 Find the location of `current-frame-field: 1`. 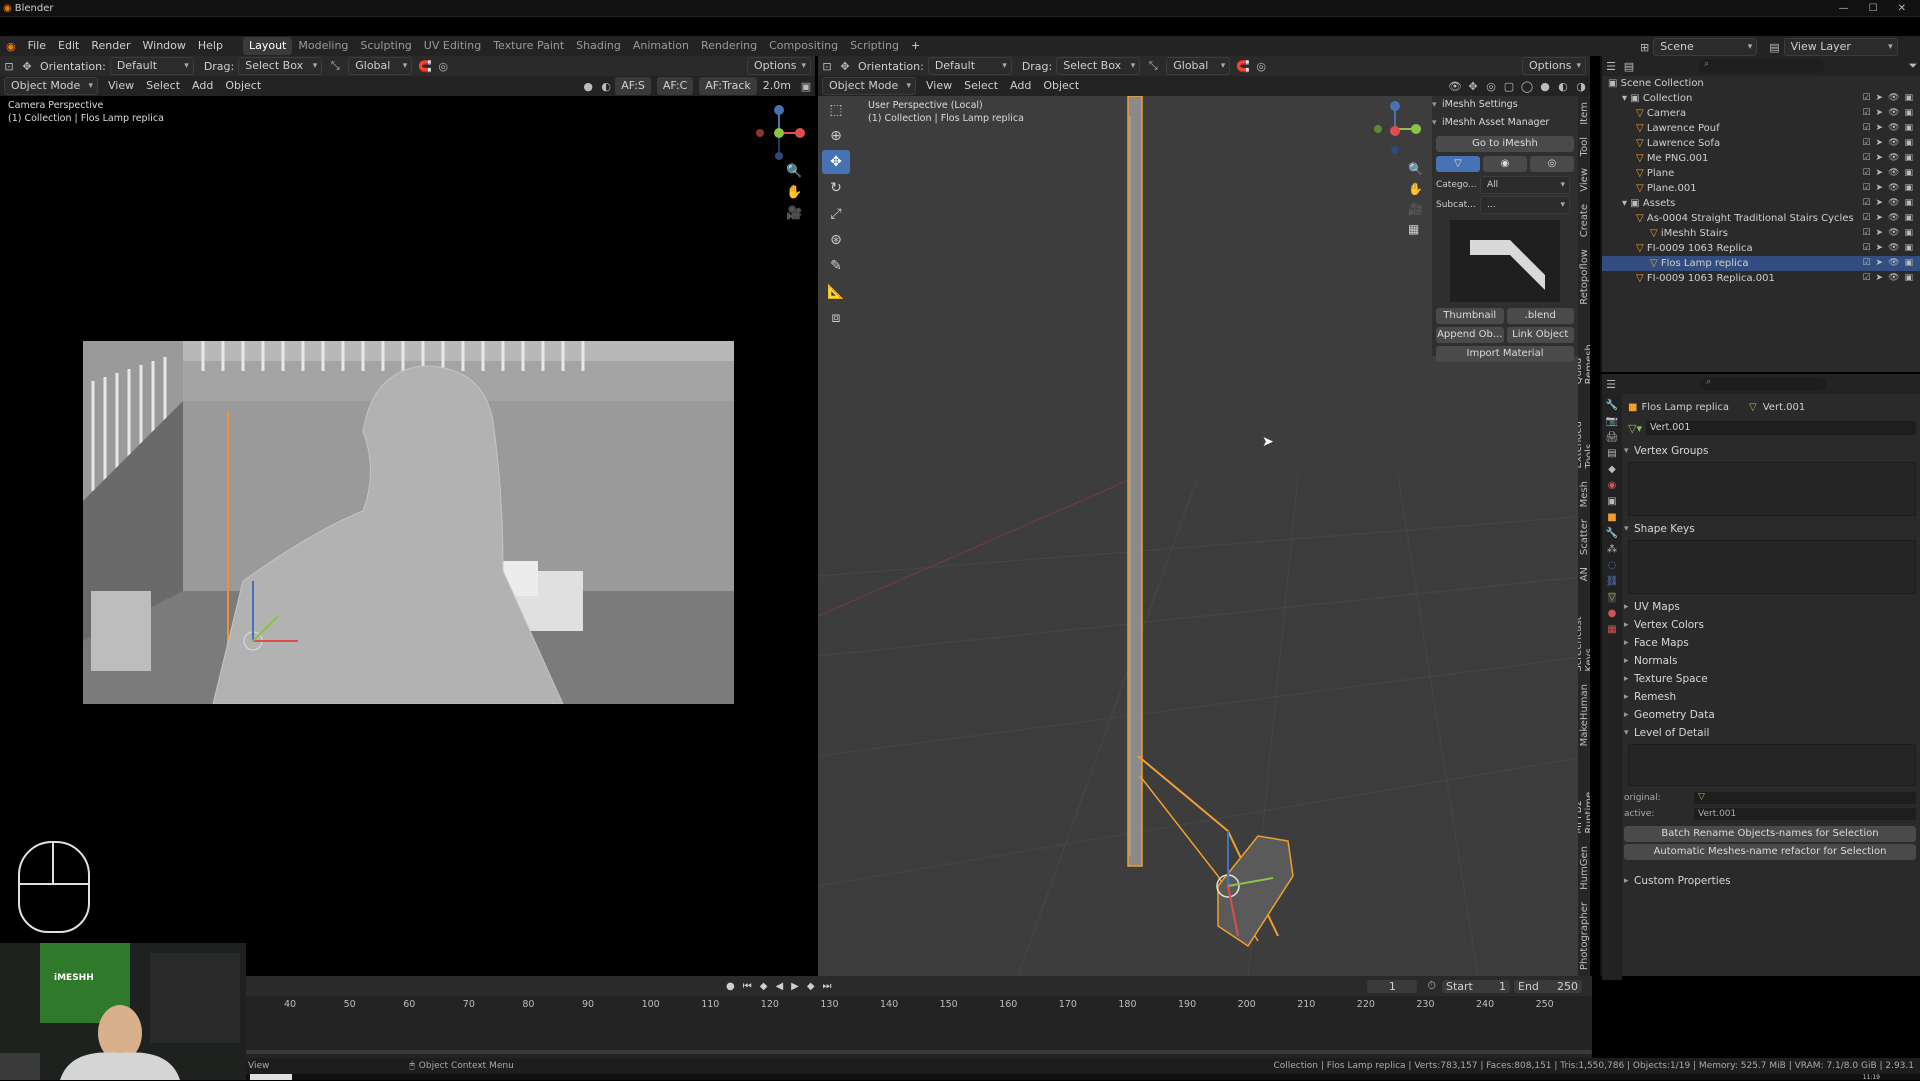

current-frame-field: 1 is located at coordinates (1392, 986).